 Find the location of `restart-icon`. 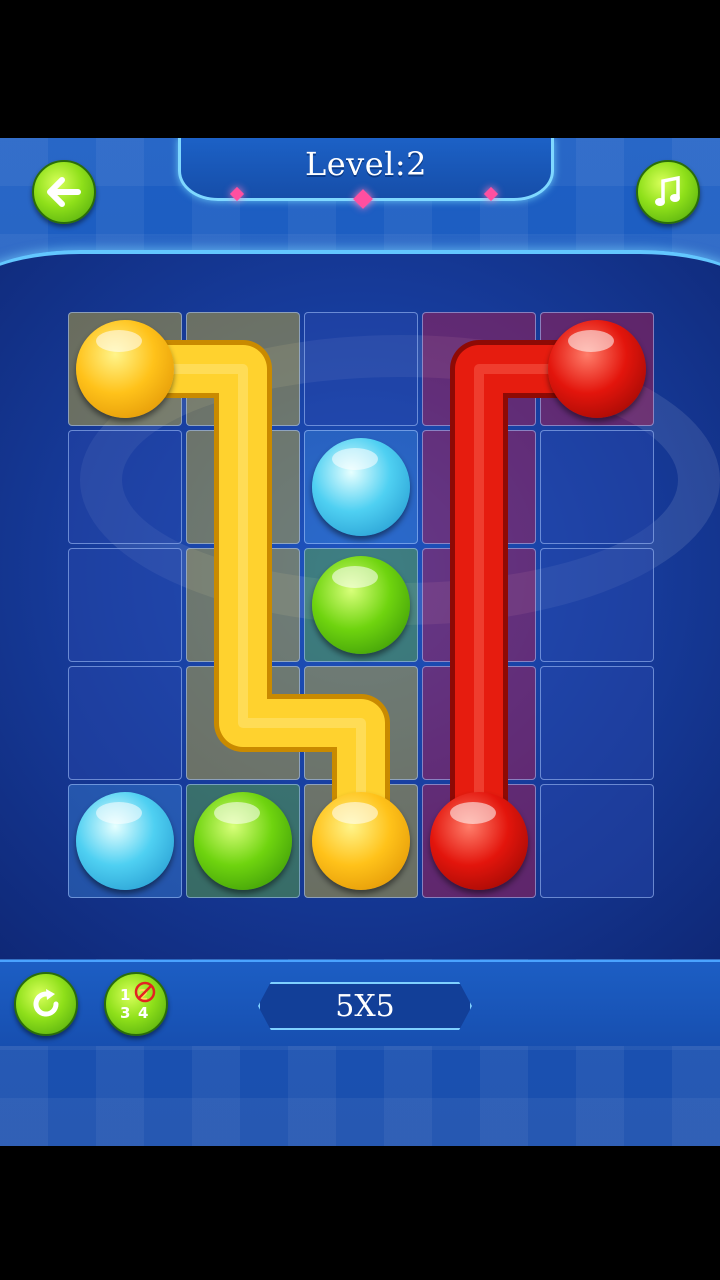

restart-icon is located at coordinates (46, 1003).